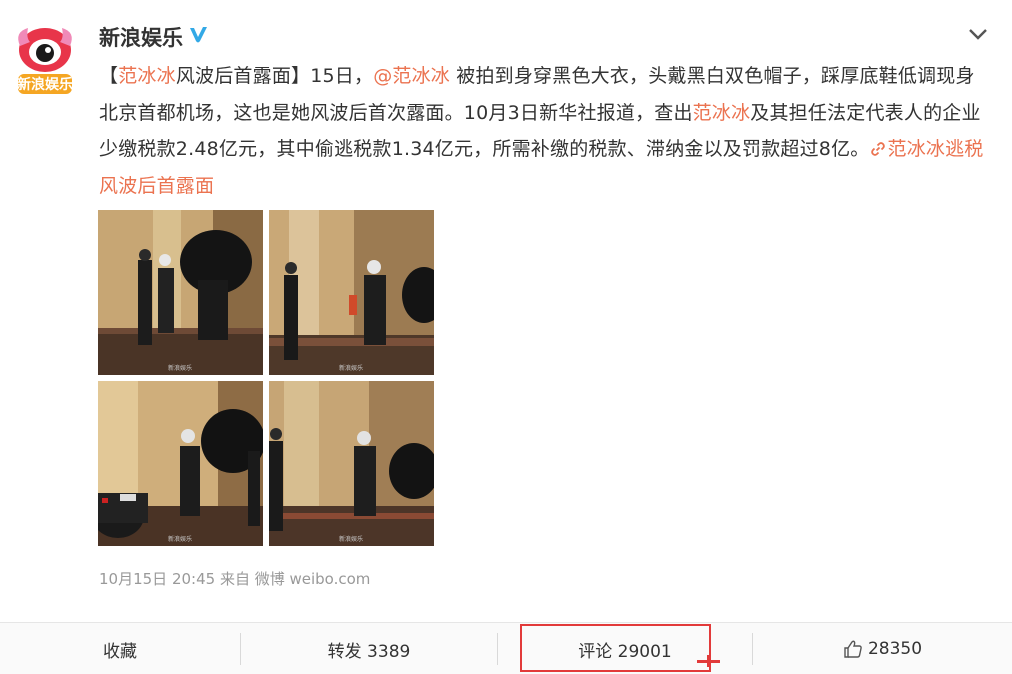 The height and width of the screenshot is (674, 1012). Describe the element at coordinates (615, 648) in the screenshot. I see `highlight-box` at that location.